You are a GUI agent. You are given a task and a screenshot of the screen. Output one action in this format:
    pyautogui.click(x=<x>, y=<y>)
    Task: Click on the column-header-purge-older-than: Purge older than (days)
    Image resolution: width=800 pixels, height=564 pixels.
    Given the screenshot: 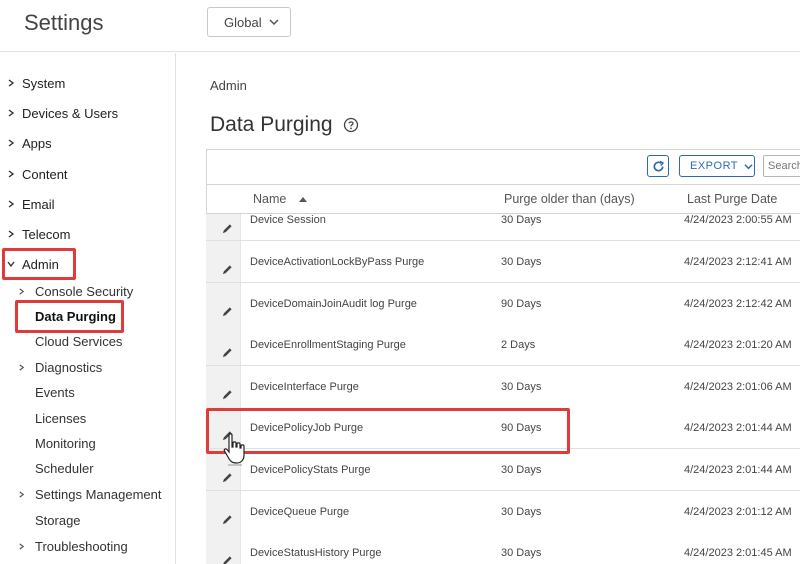 What is the action you would take?
    pyautogui.click(x=569, y=199)
    